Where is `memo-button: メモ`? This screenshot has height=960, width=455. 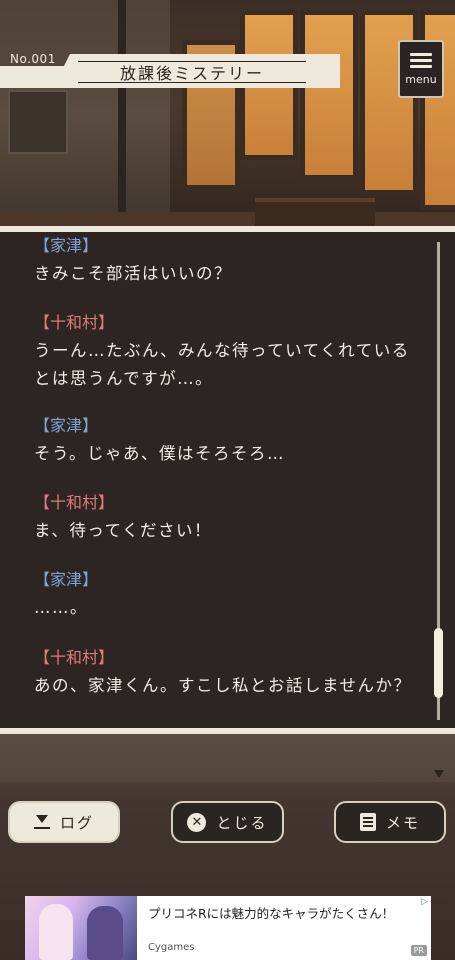 memo-button: メモ is located at coordinates (390, 822).